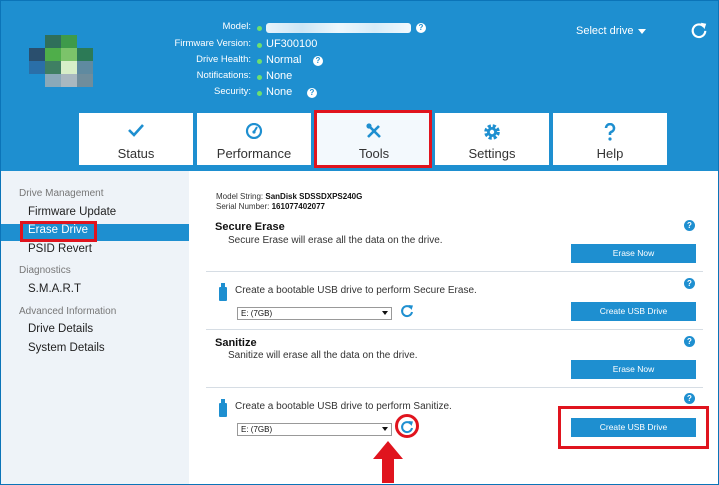 This screenshot has width=719, height=485. I want to click on firmware-row: Firmware Version: UF300100, so click(301, 46).